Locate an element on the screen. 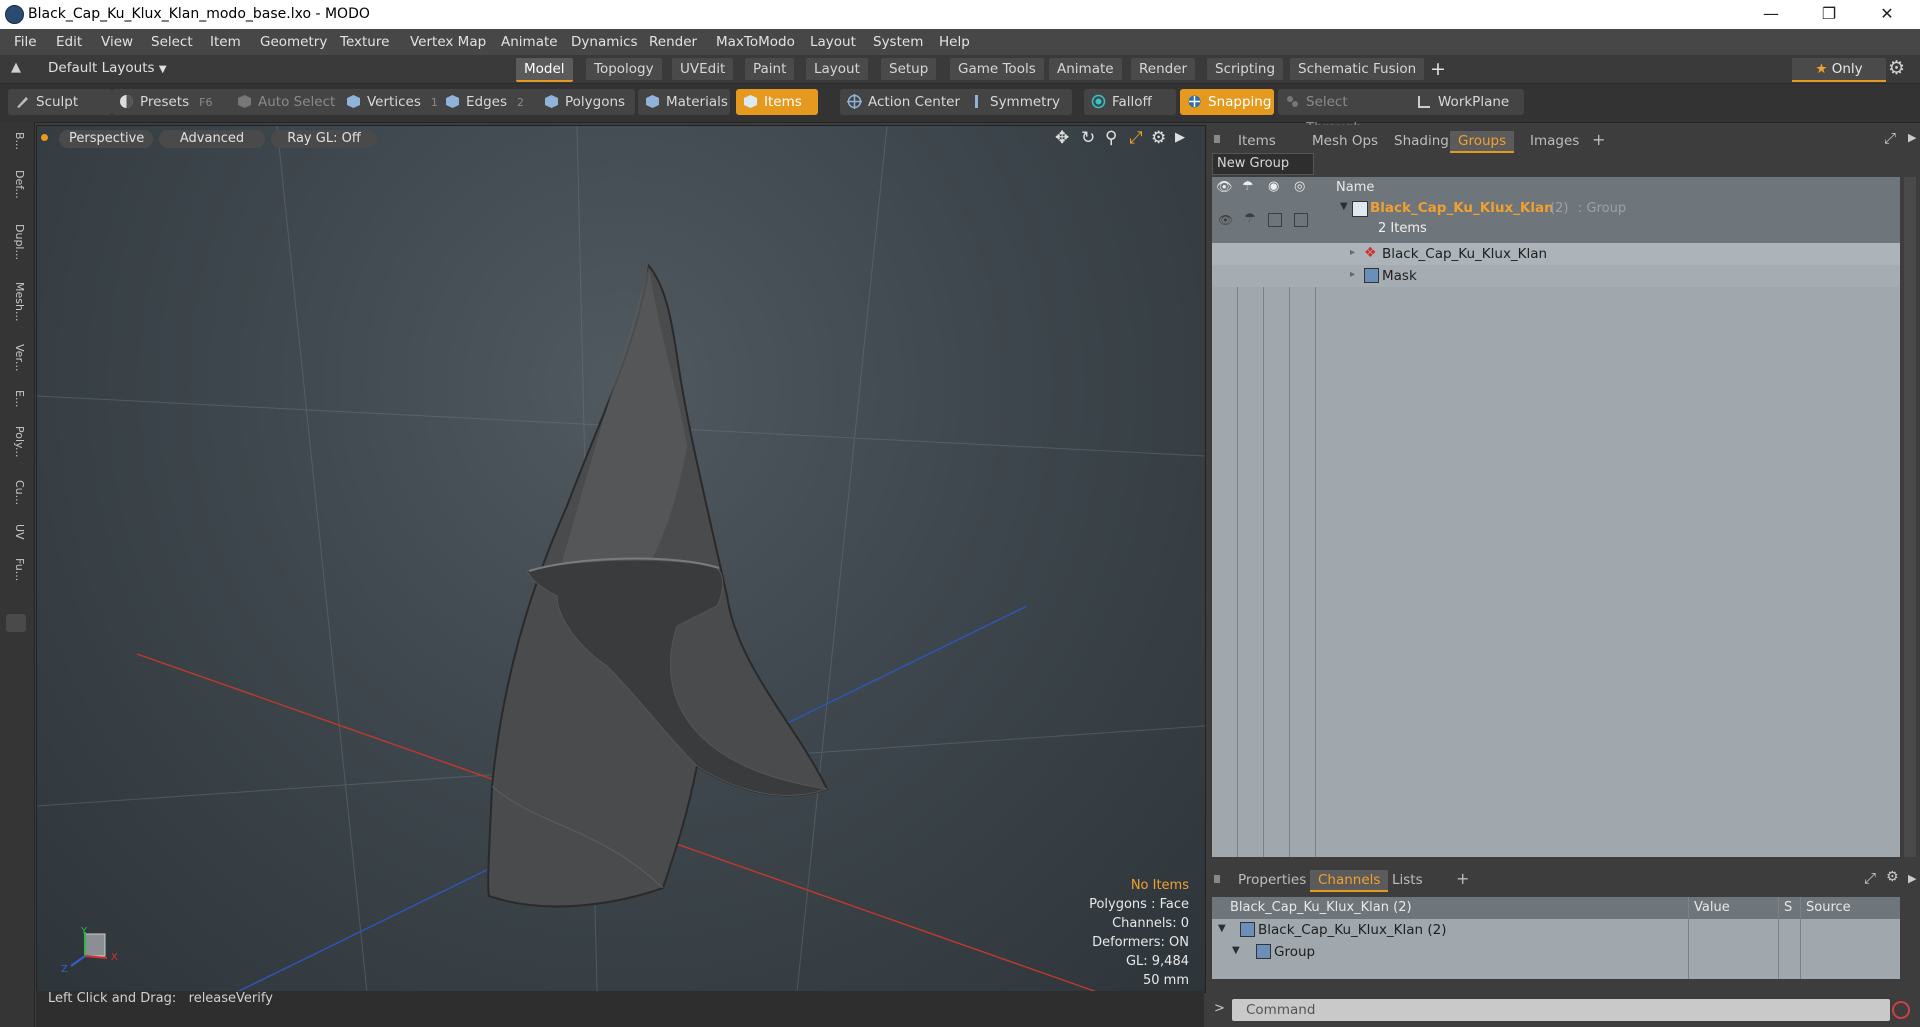  tab-properties: Properties is located at coordinates (1272, 880).